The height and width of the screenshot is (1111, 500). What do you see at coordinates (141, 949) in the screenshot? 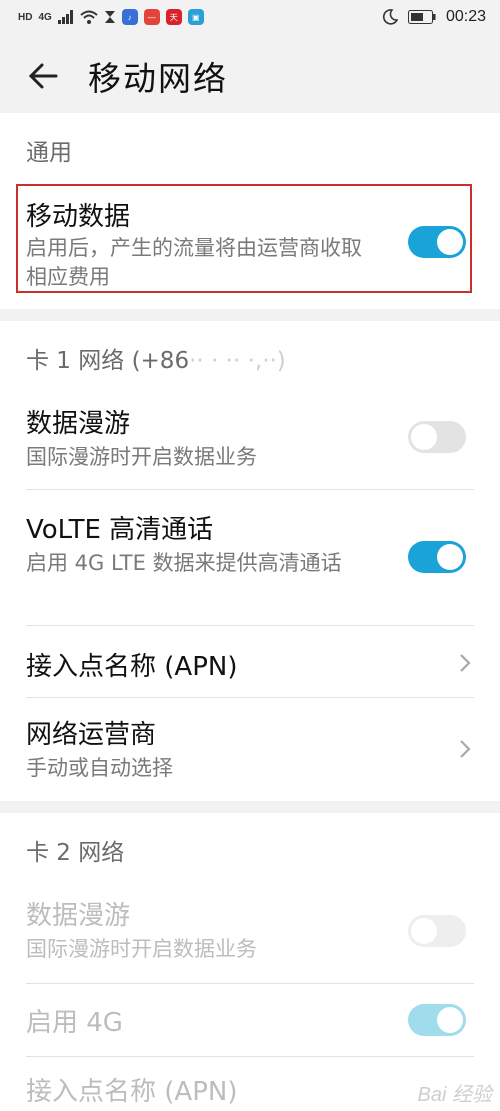
I see `sim2-roaming-subtitle: 国际漫游时开启数据业务` at bounding box center [141, 949].